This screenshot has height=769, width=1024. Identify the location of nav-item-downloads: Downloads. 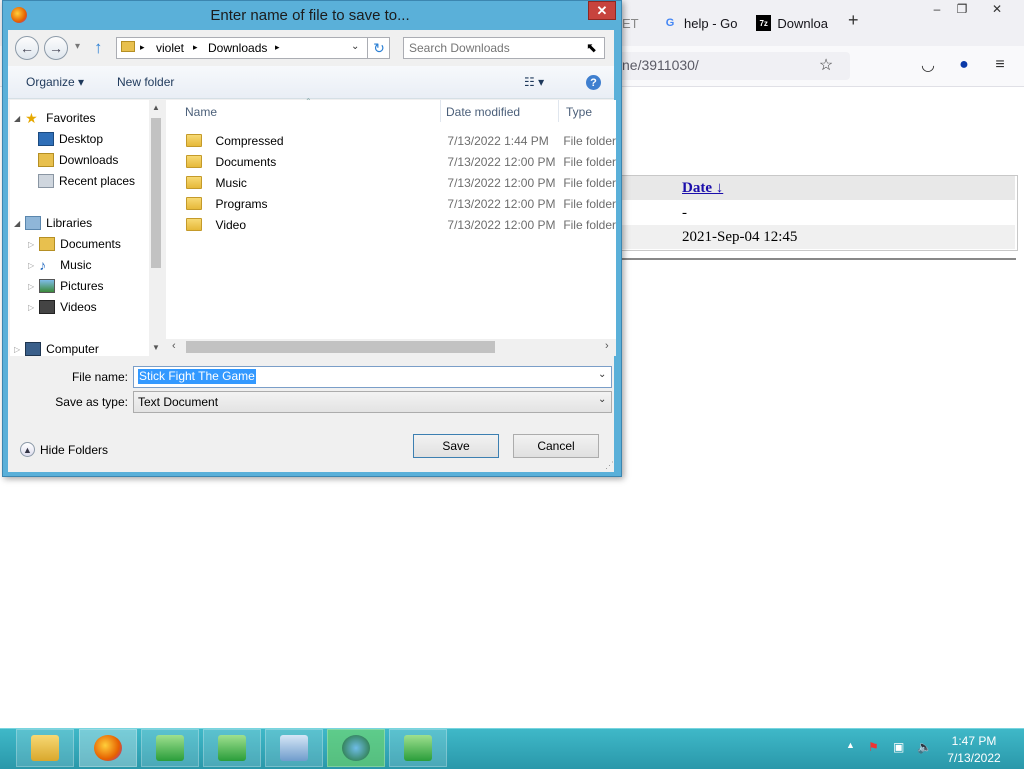
(78, 160).